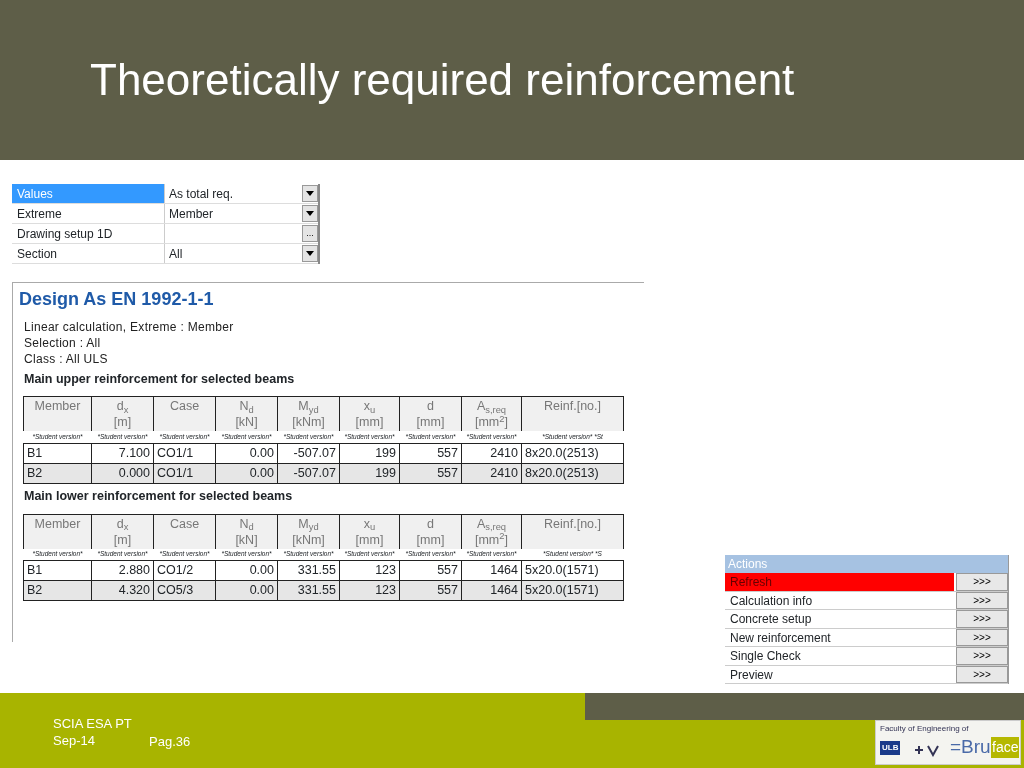 This screenshot has width=1024, height=768. What do you see at coordinates (66, 358) in the screenshot?
I see `report-info: Class : All ULS` at bounding box center [66, 358].